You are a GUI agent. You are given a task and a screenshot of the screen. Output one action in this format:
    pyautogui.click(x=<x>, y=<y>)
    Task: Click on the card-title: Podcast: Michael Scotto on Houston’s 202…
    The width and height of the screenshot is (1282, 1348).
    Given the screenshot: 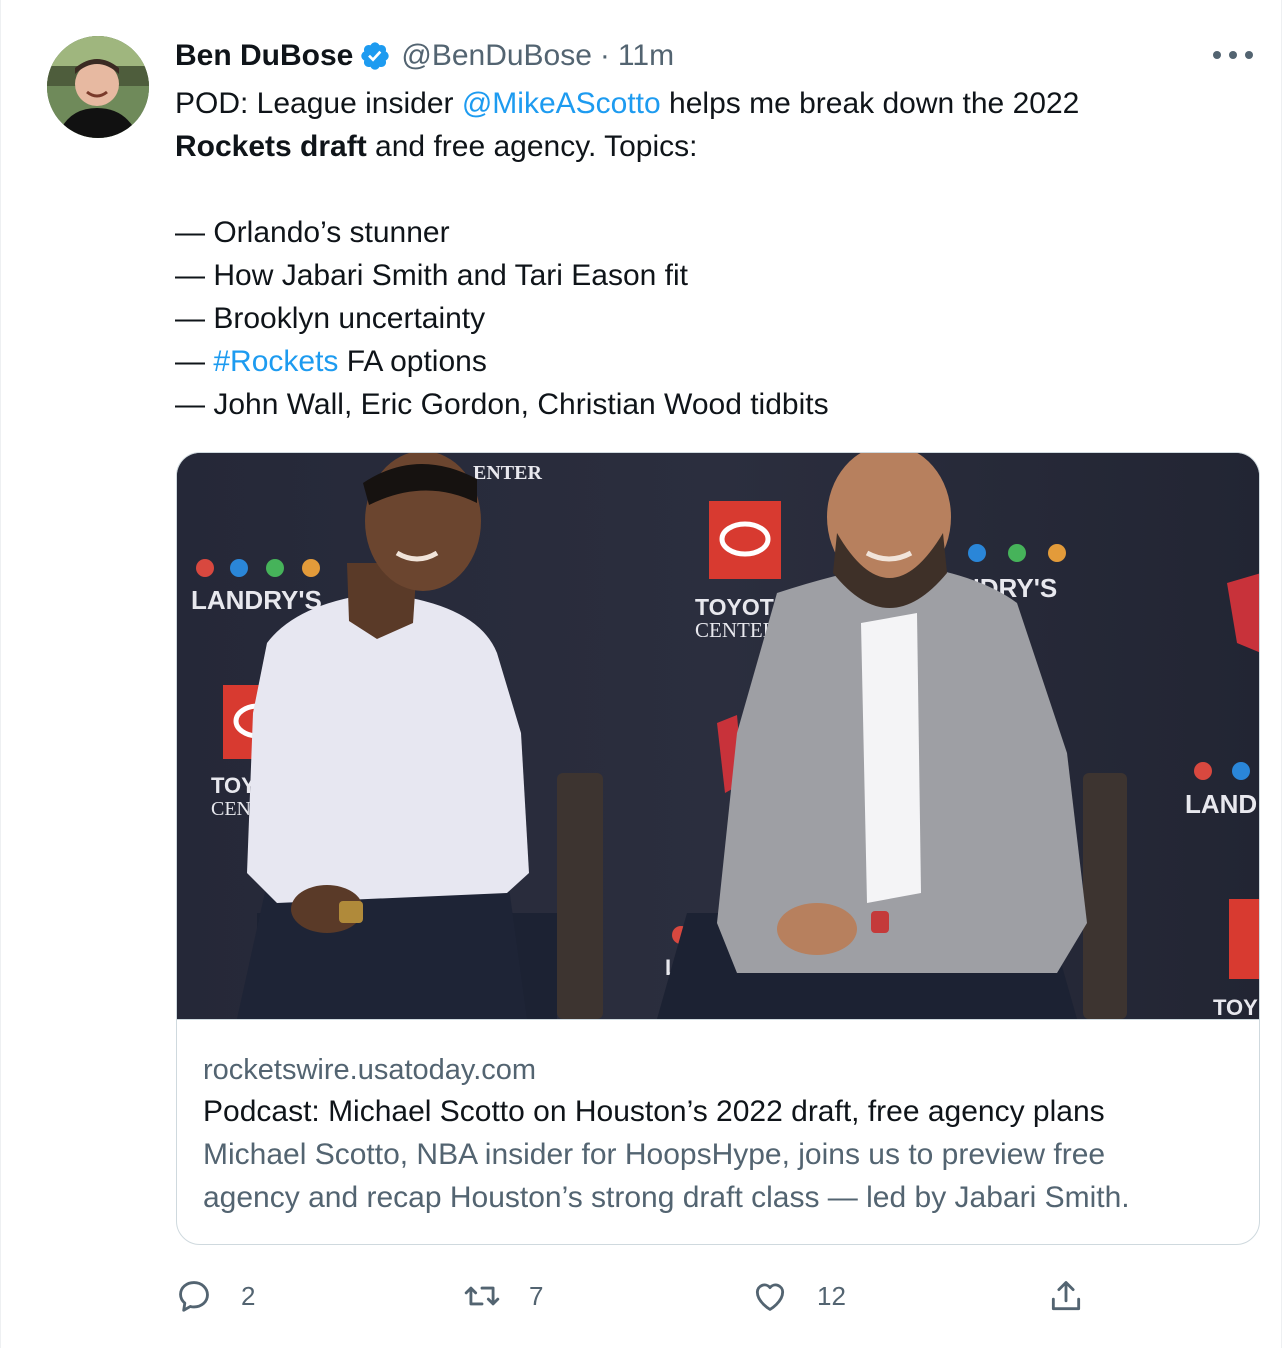 What is the action you would take?
    pyautogui.click(x=654, y=1111)
    